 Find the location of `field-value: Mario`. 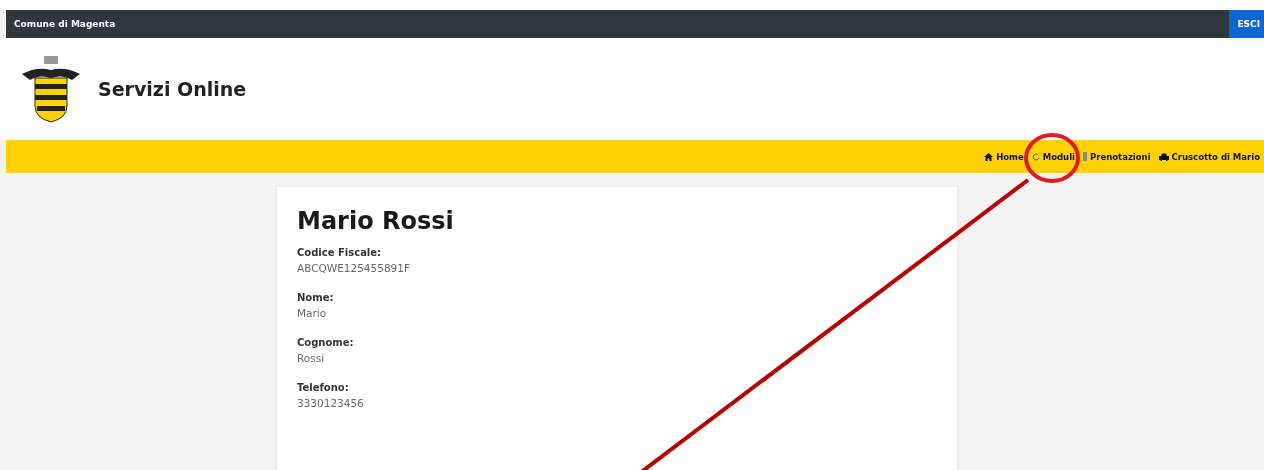

field-value: Mario is located at coordinates (312, 313).